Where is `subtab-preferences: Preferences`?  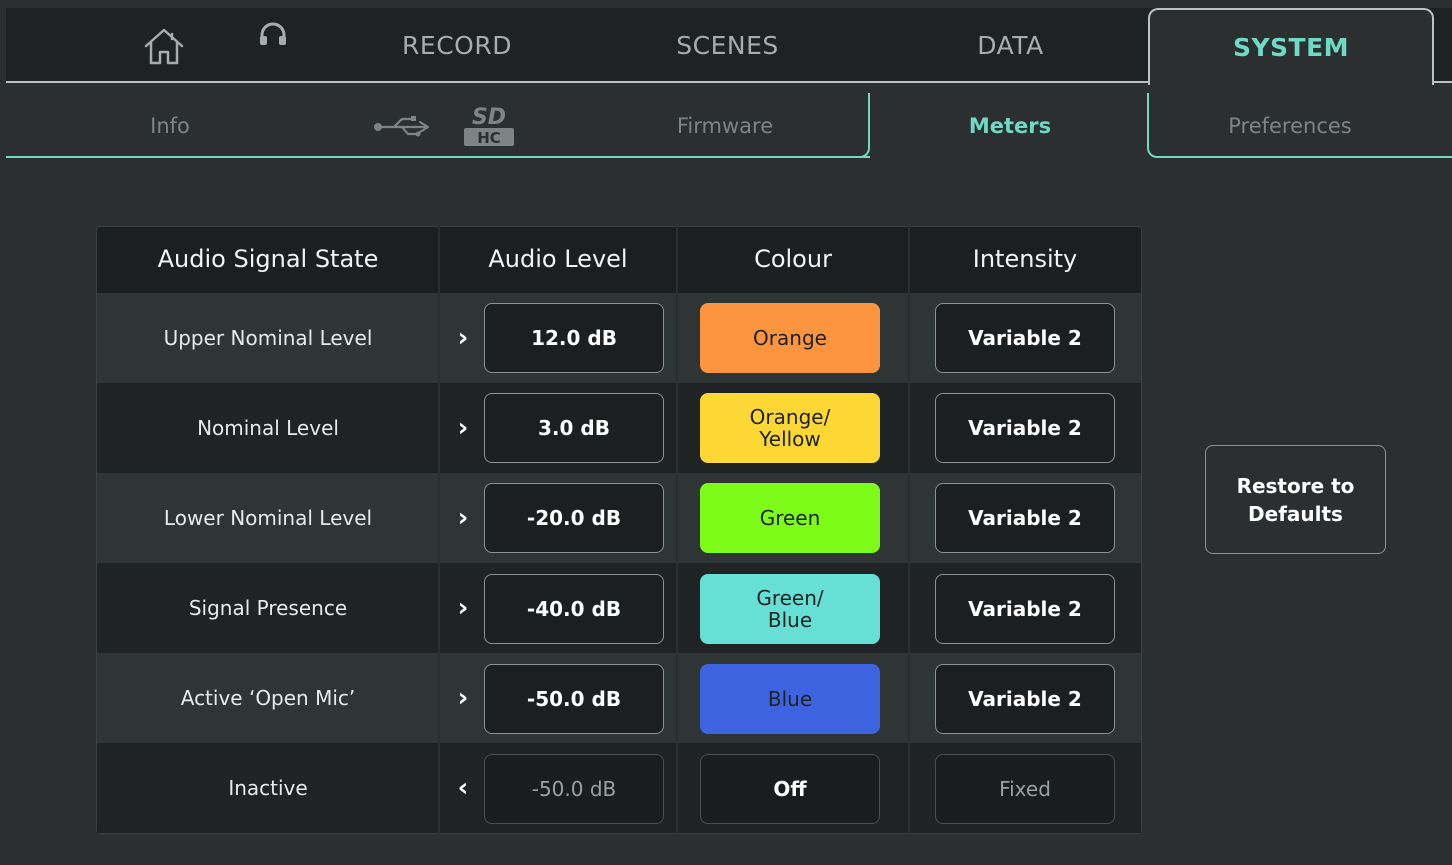
subtab-preferences: Preferences is located at coordinates (1290, 125).